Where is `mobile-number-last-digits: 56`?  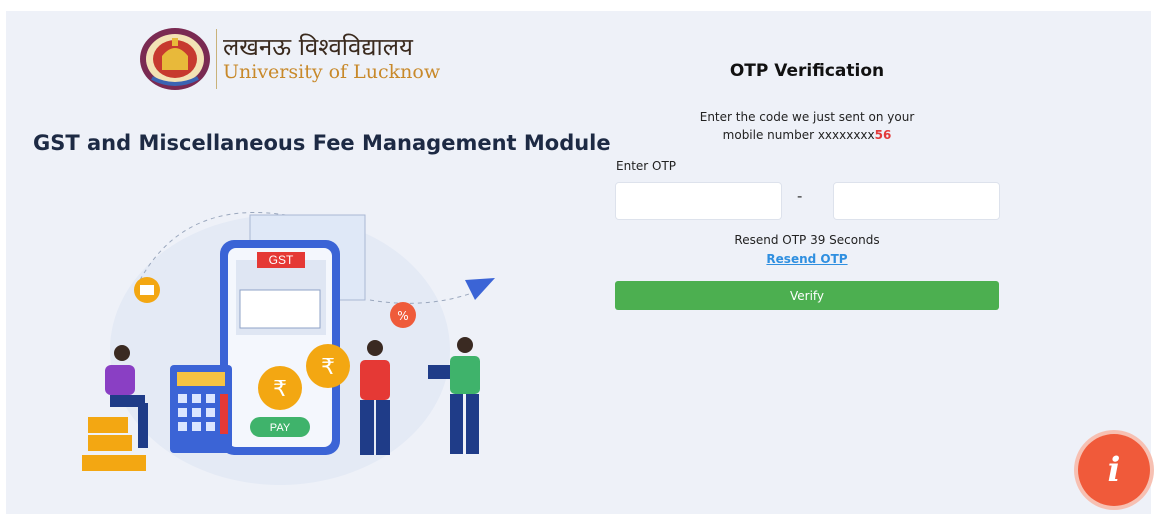 mobile-number-last-digits: 56 is located at coordinates (883, 135).